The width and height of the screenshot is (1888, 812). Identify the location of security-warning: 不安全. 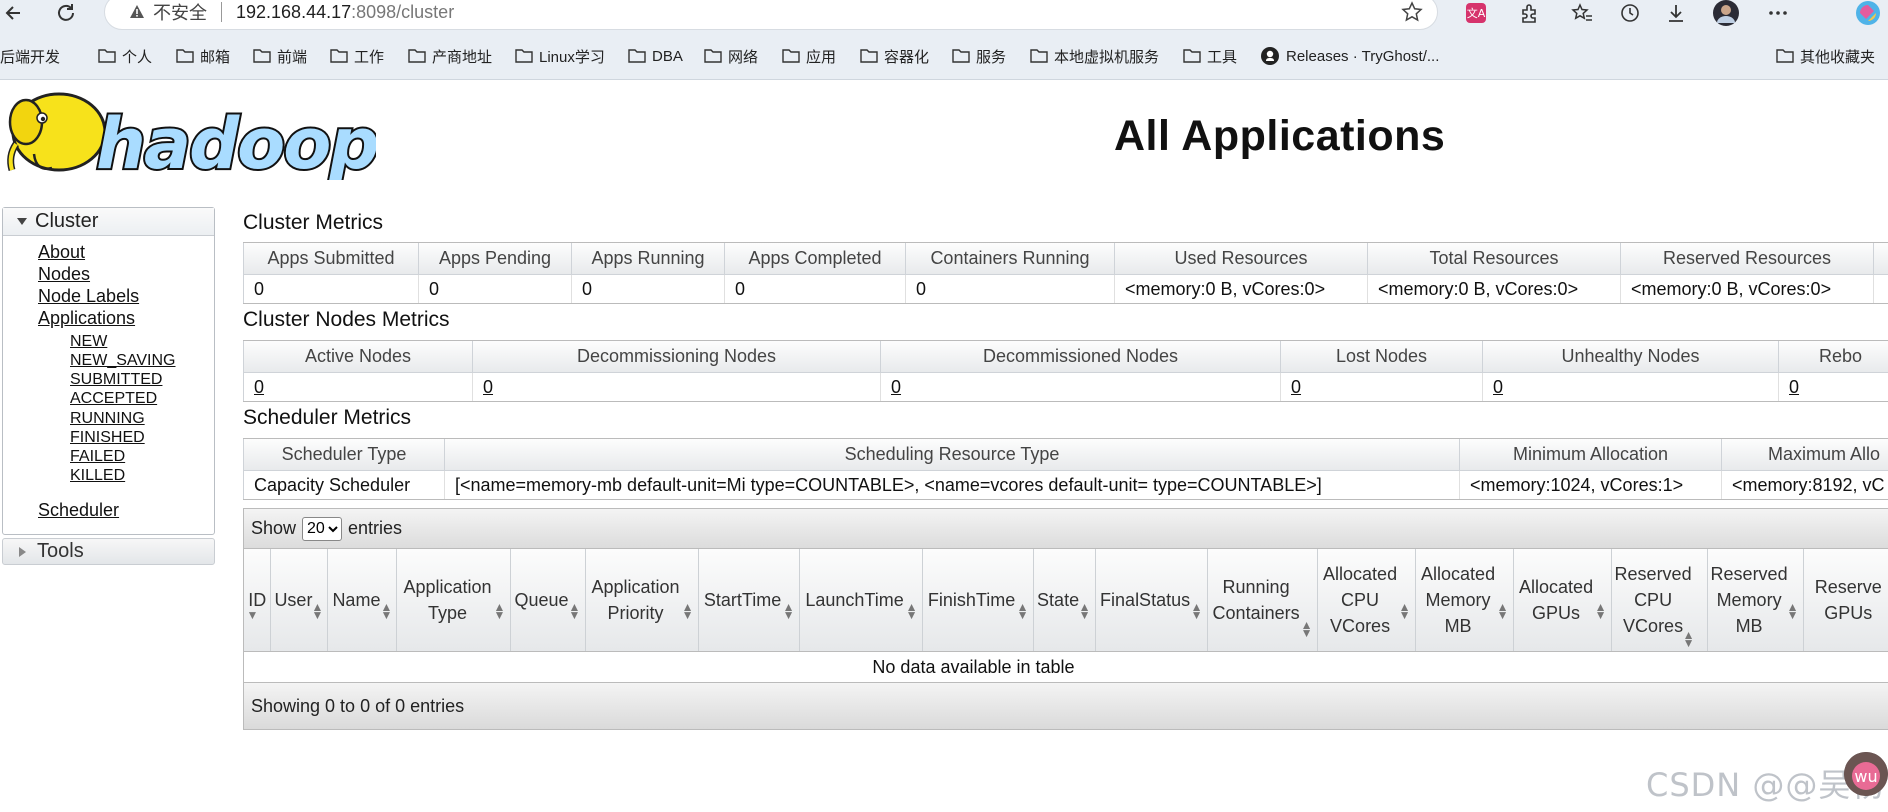
(168, 12).